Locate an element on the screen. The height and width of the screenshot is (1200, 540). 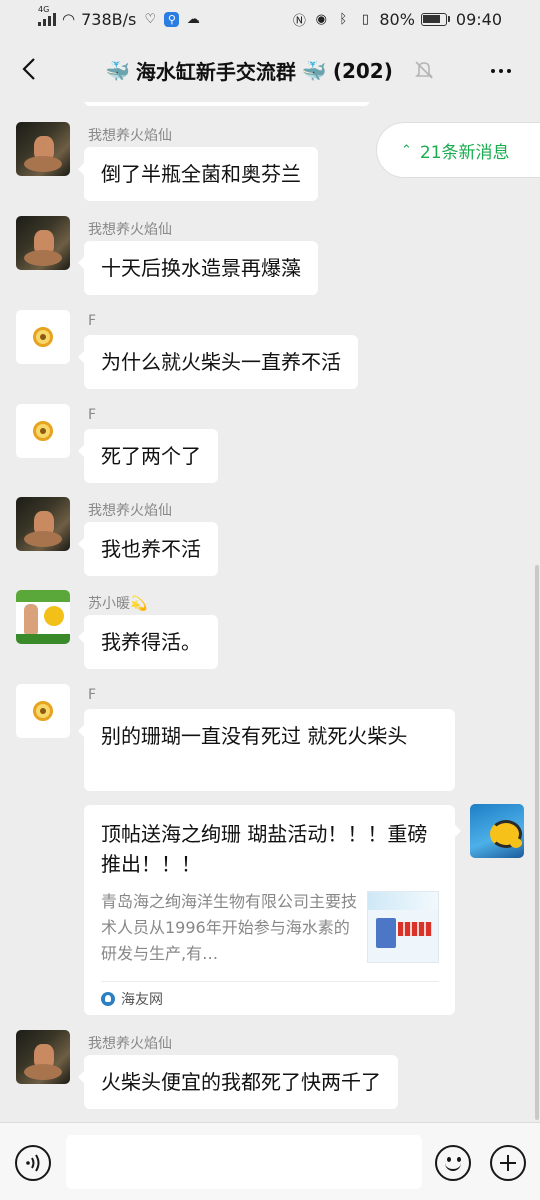
emoji-button is located at coordinates (453, 1163).